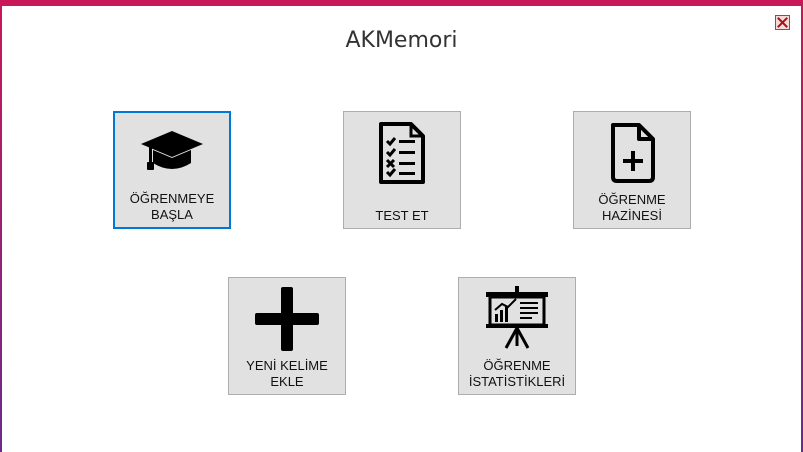  I want to click on close-icon, so click(782, 22).